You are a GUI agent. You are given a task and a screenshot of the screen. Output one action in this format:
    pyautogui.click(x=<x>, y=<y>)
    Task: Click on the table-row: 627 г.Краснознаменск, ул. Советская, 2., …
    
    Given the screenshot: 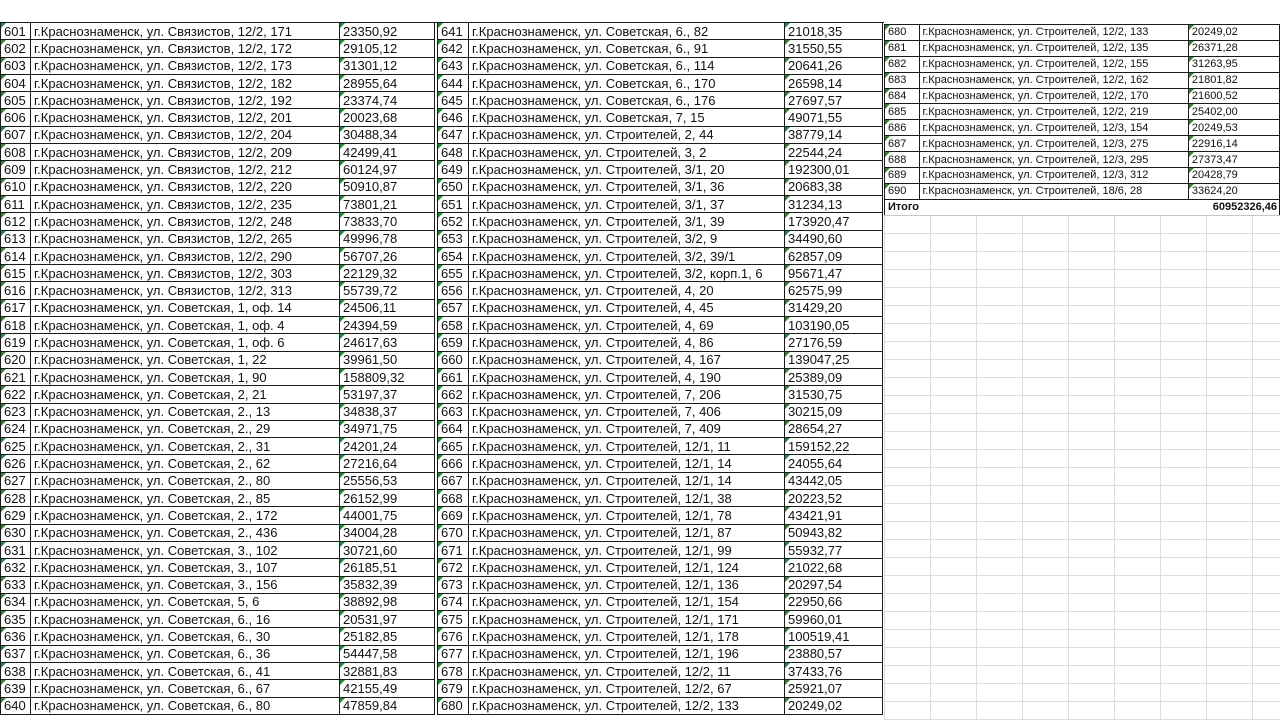 What is the action you would take?
    pyautogui.click(x=217, y=481)
    